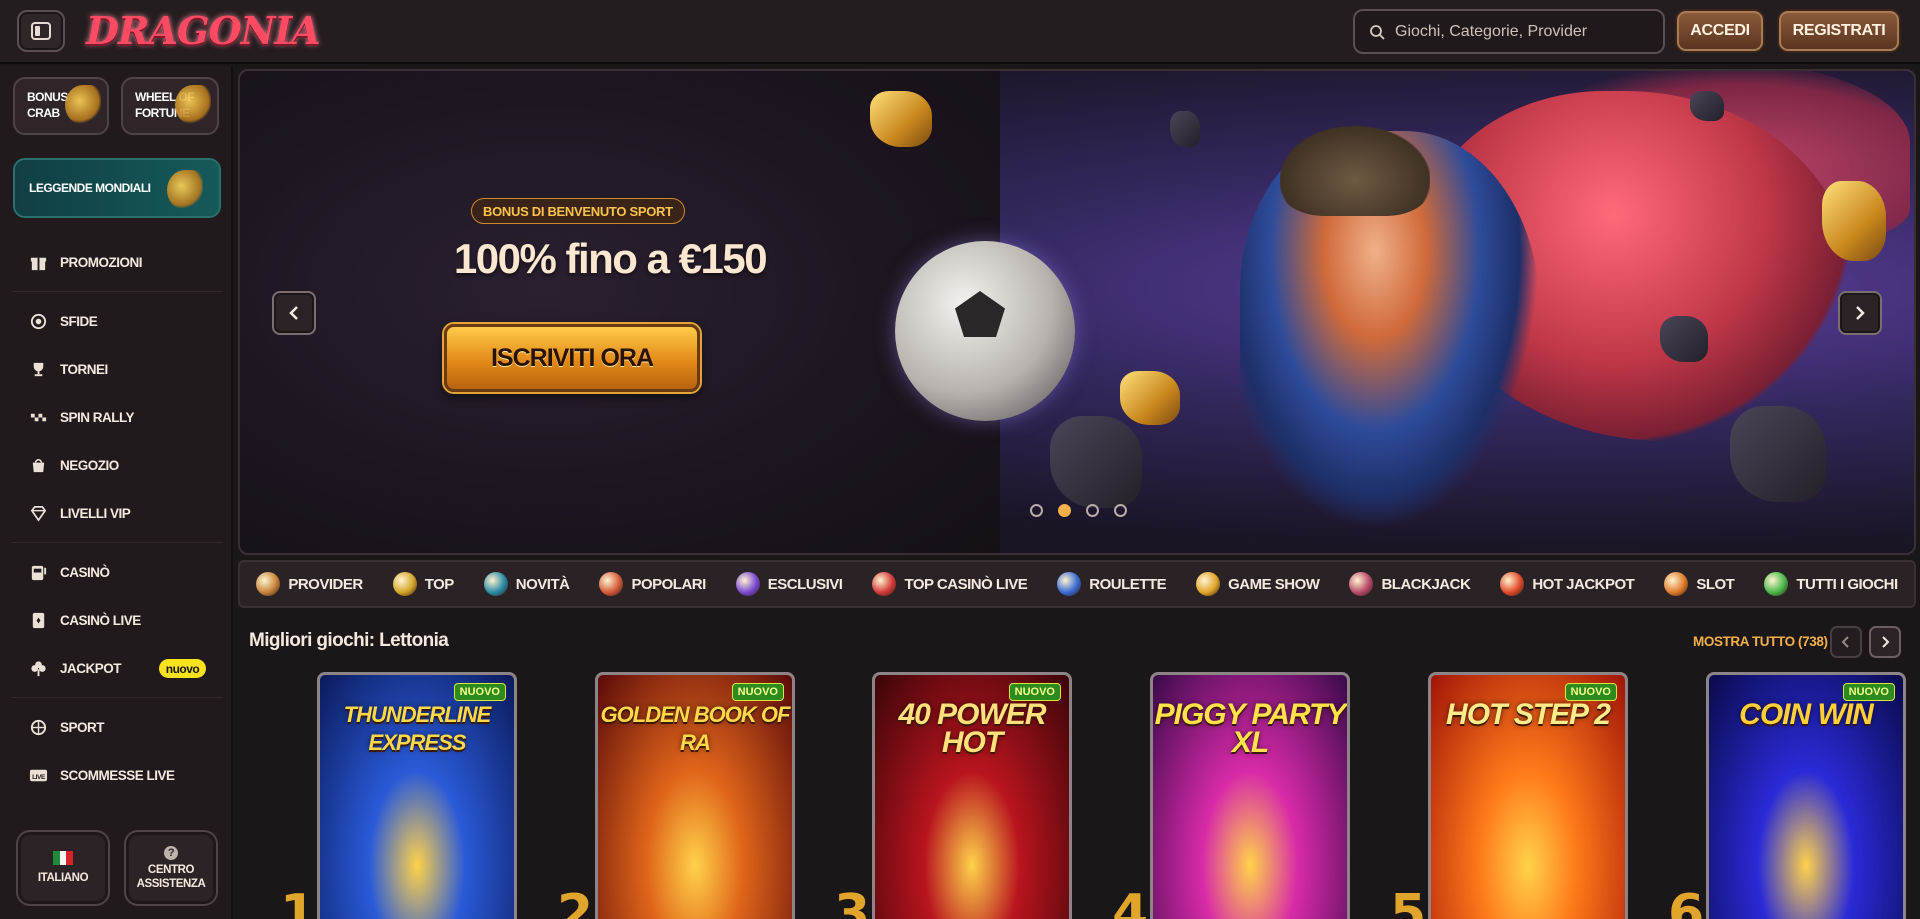  What do you see at coordinates (1410, 584) in the screenshot?
I see `category-item: BLACKJACK` at bounding box center [1410, 584].